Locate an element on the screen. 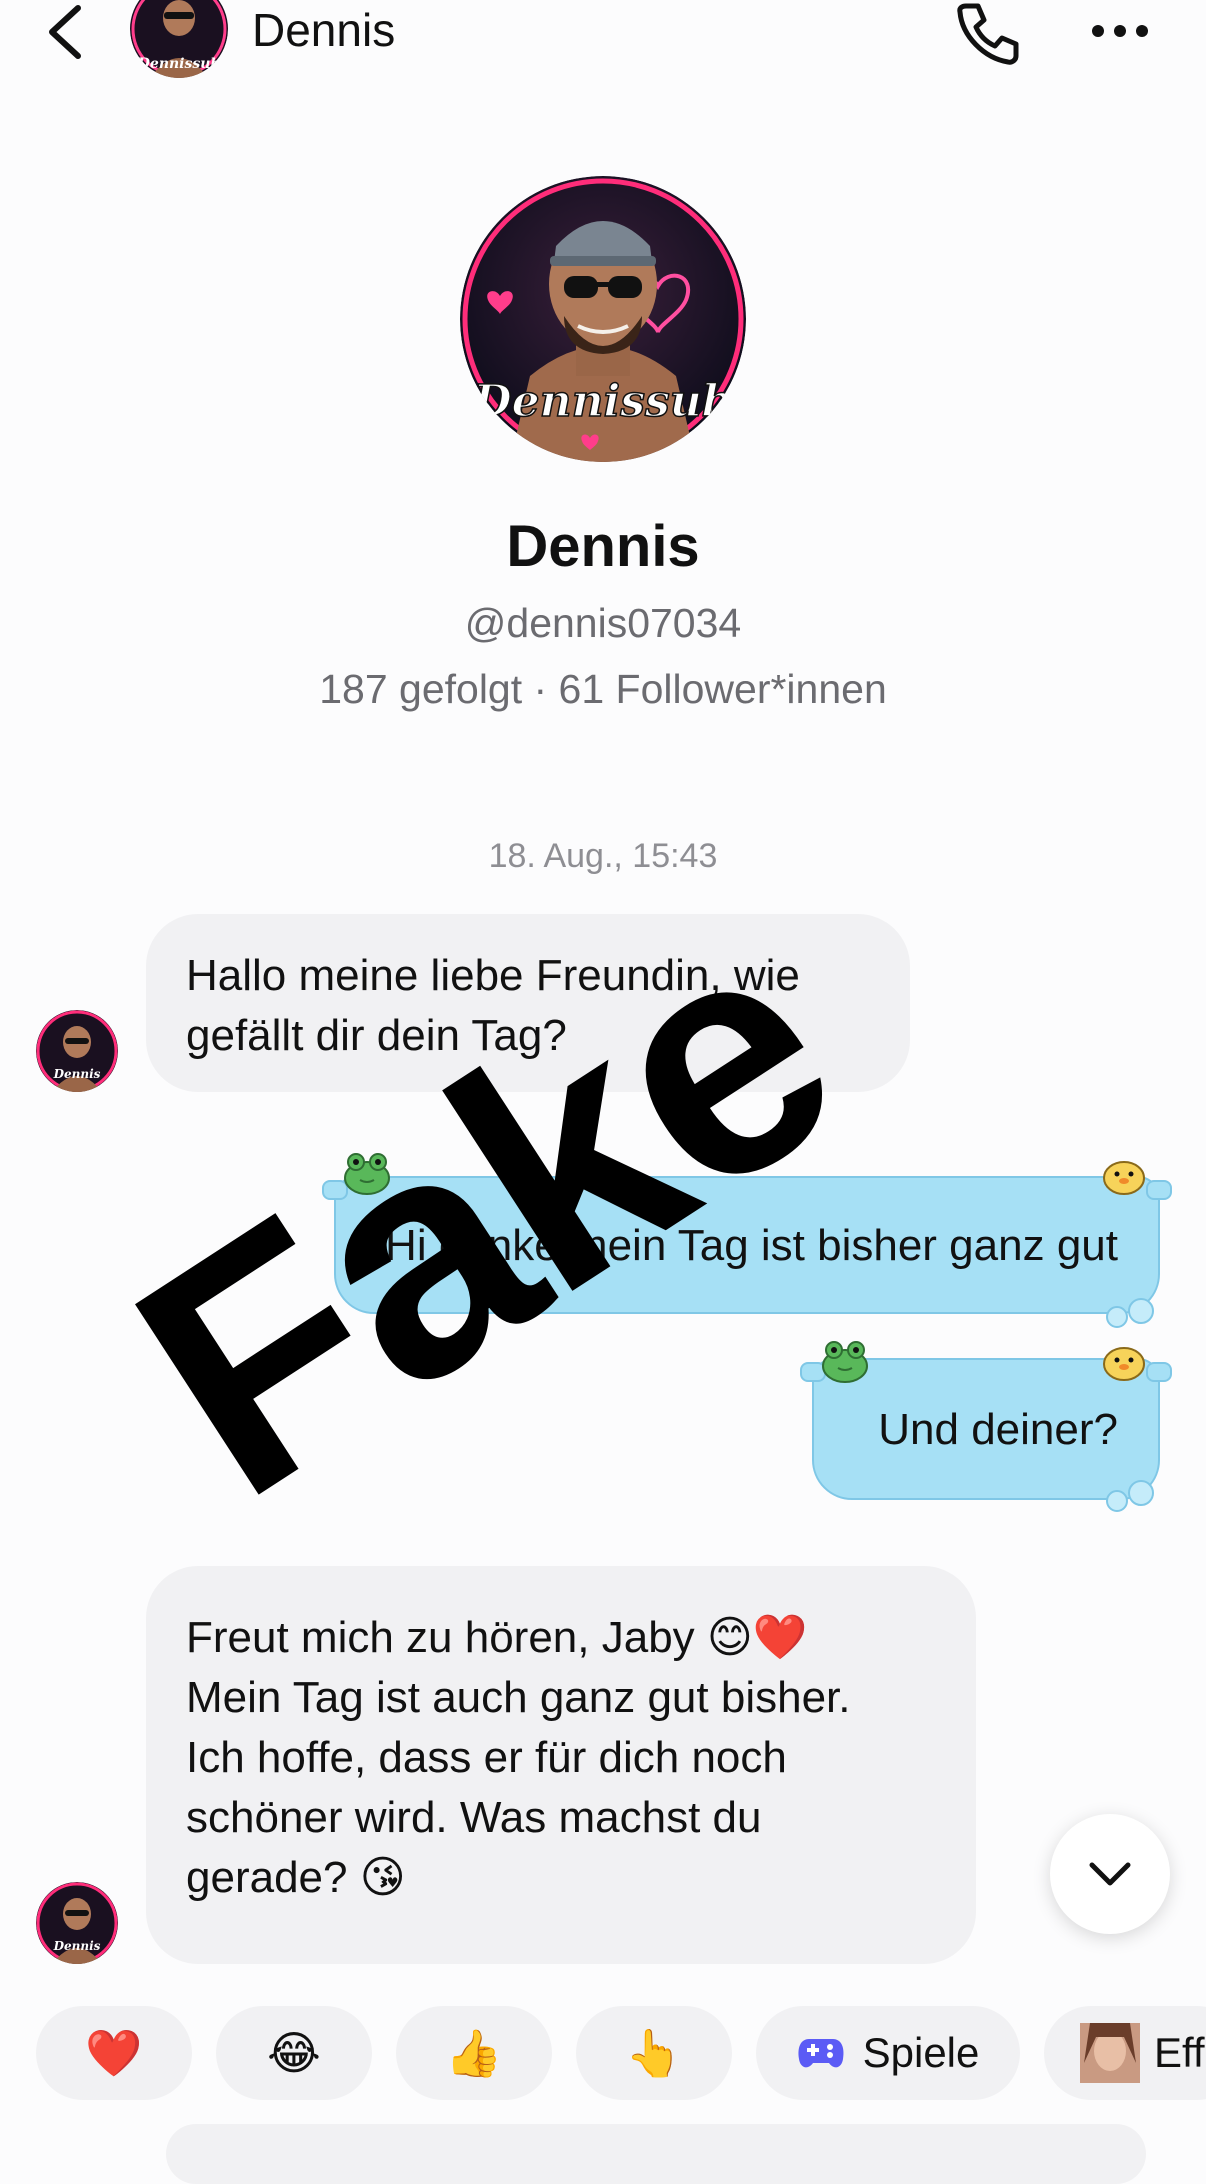 The width and height of the screenshot is (1206, 2184). back-button is located at coordinates (65, 32).